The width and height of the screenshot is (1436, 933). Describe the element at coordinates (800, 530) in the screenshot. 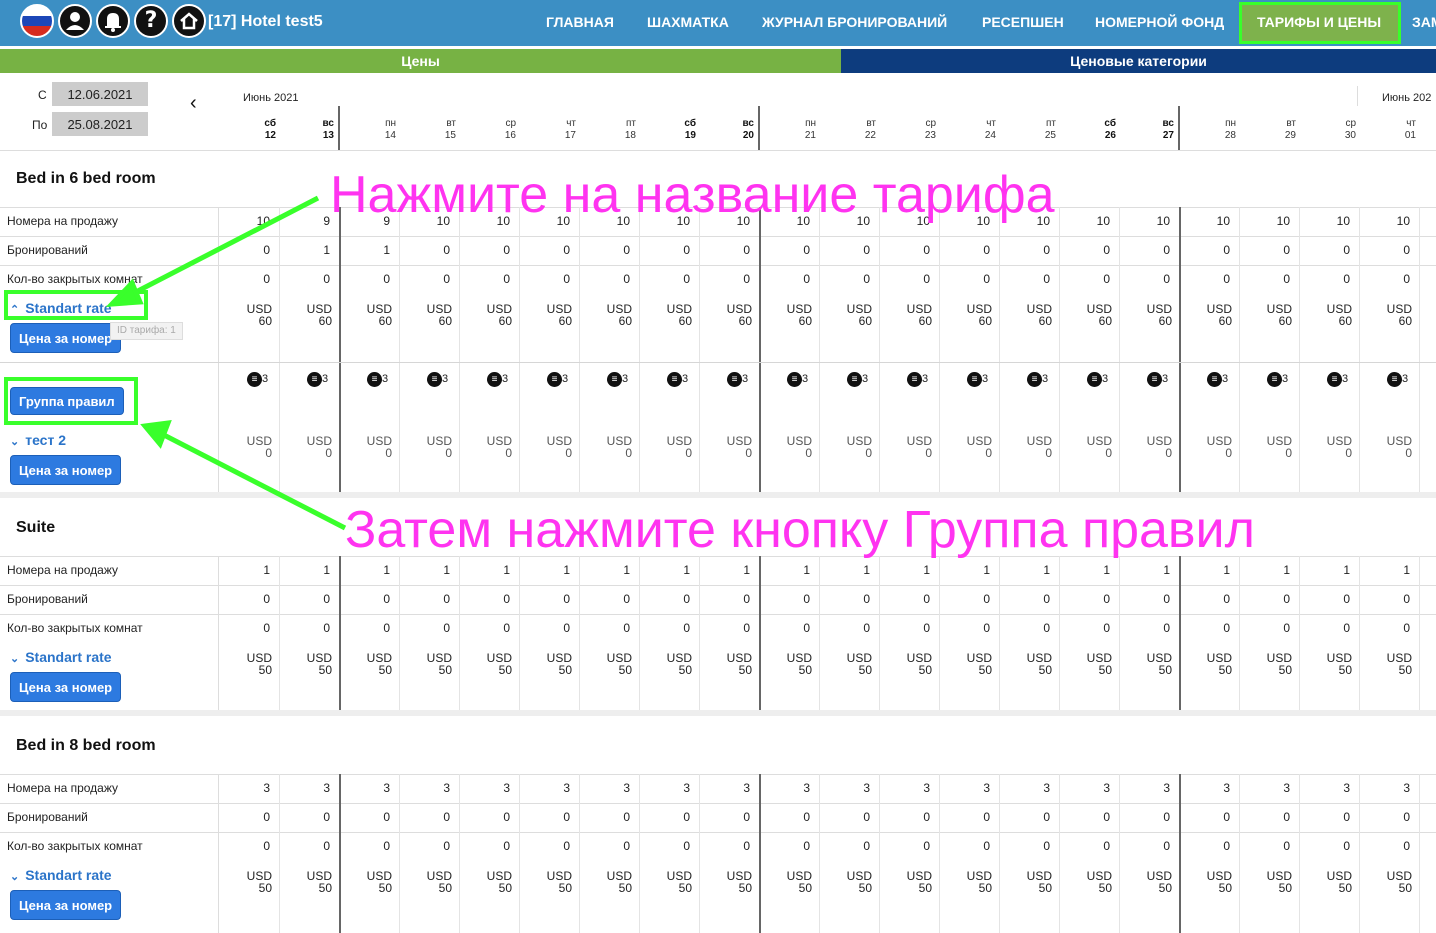

I see `annotation-bottom: Затем нажмите кнопку Группа правил` at that location.